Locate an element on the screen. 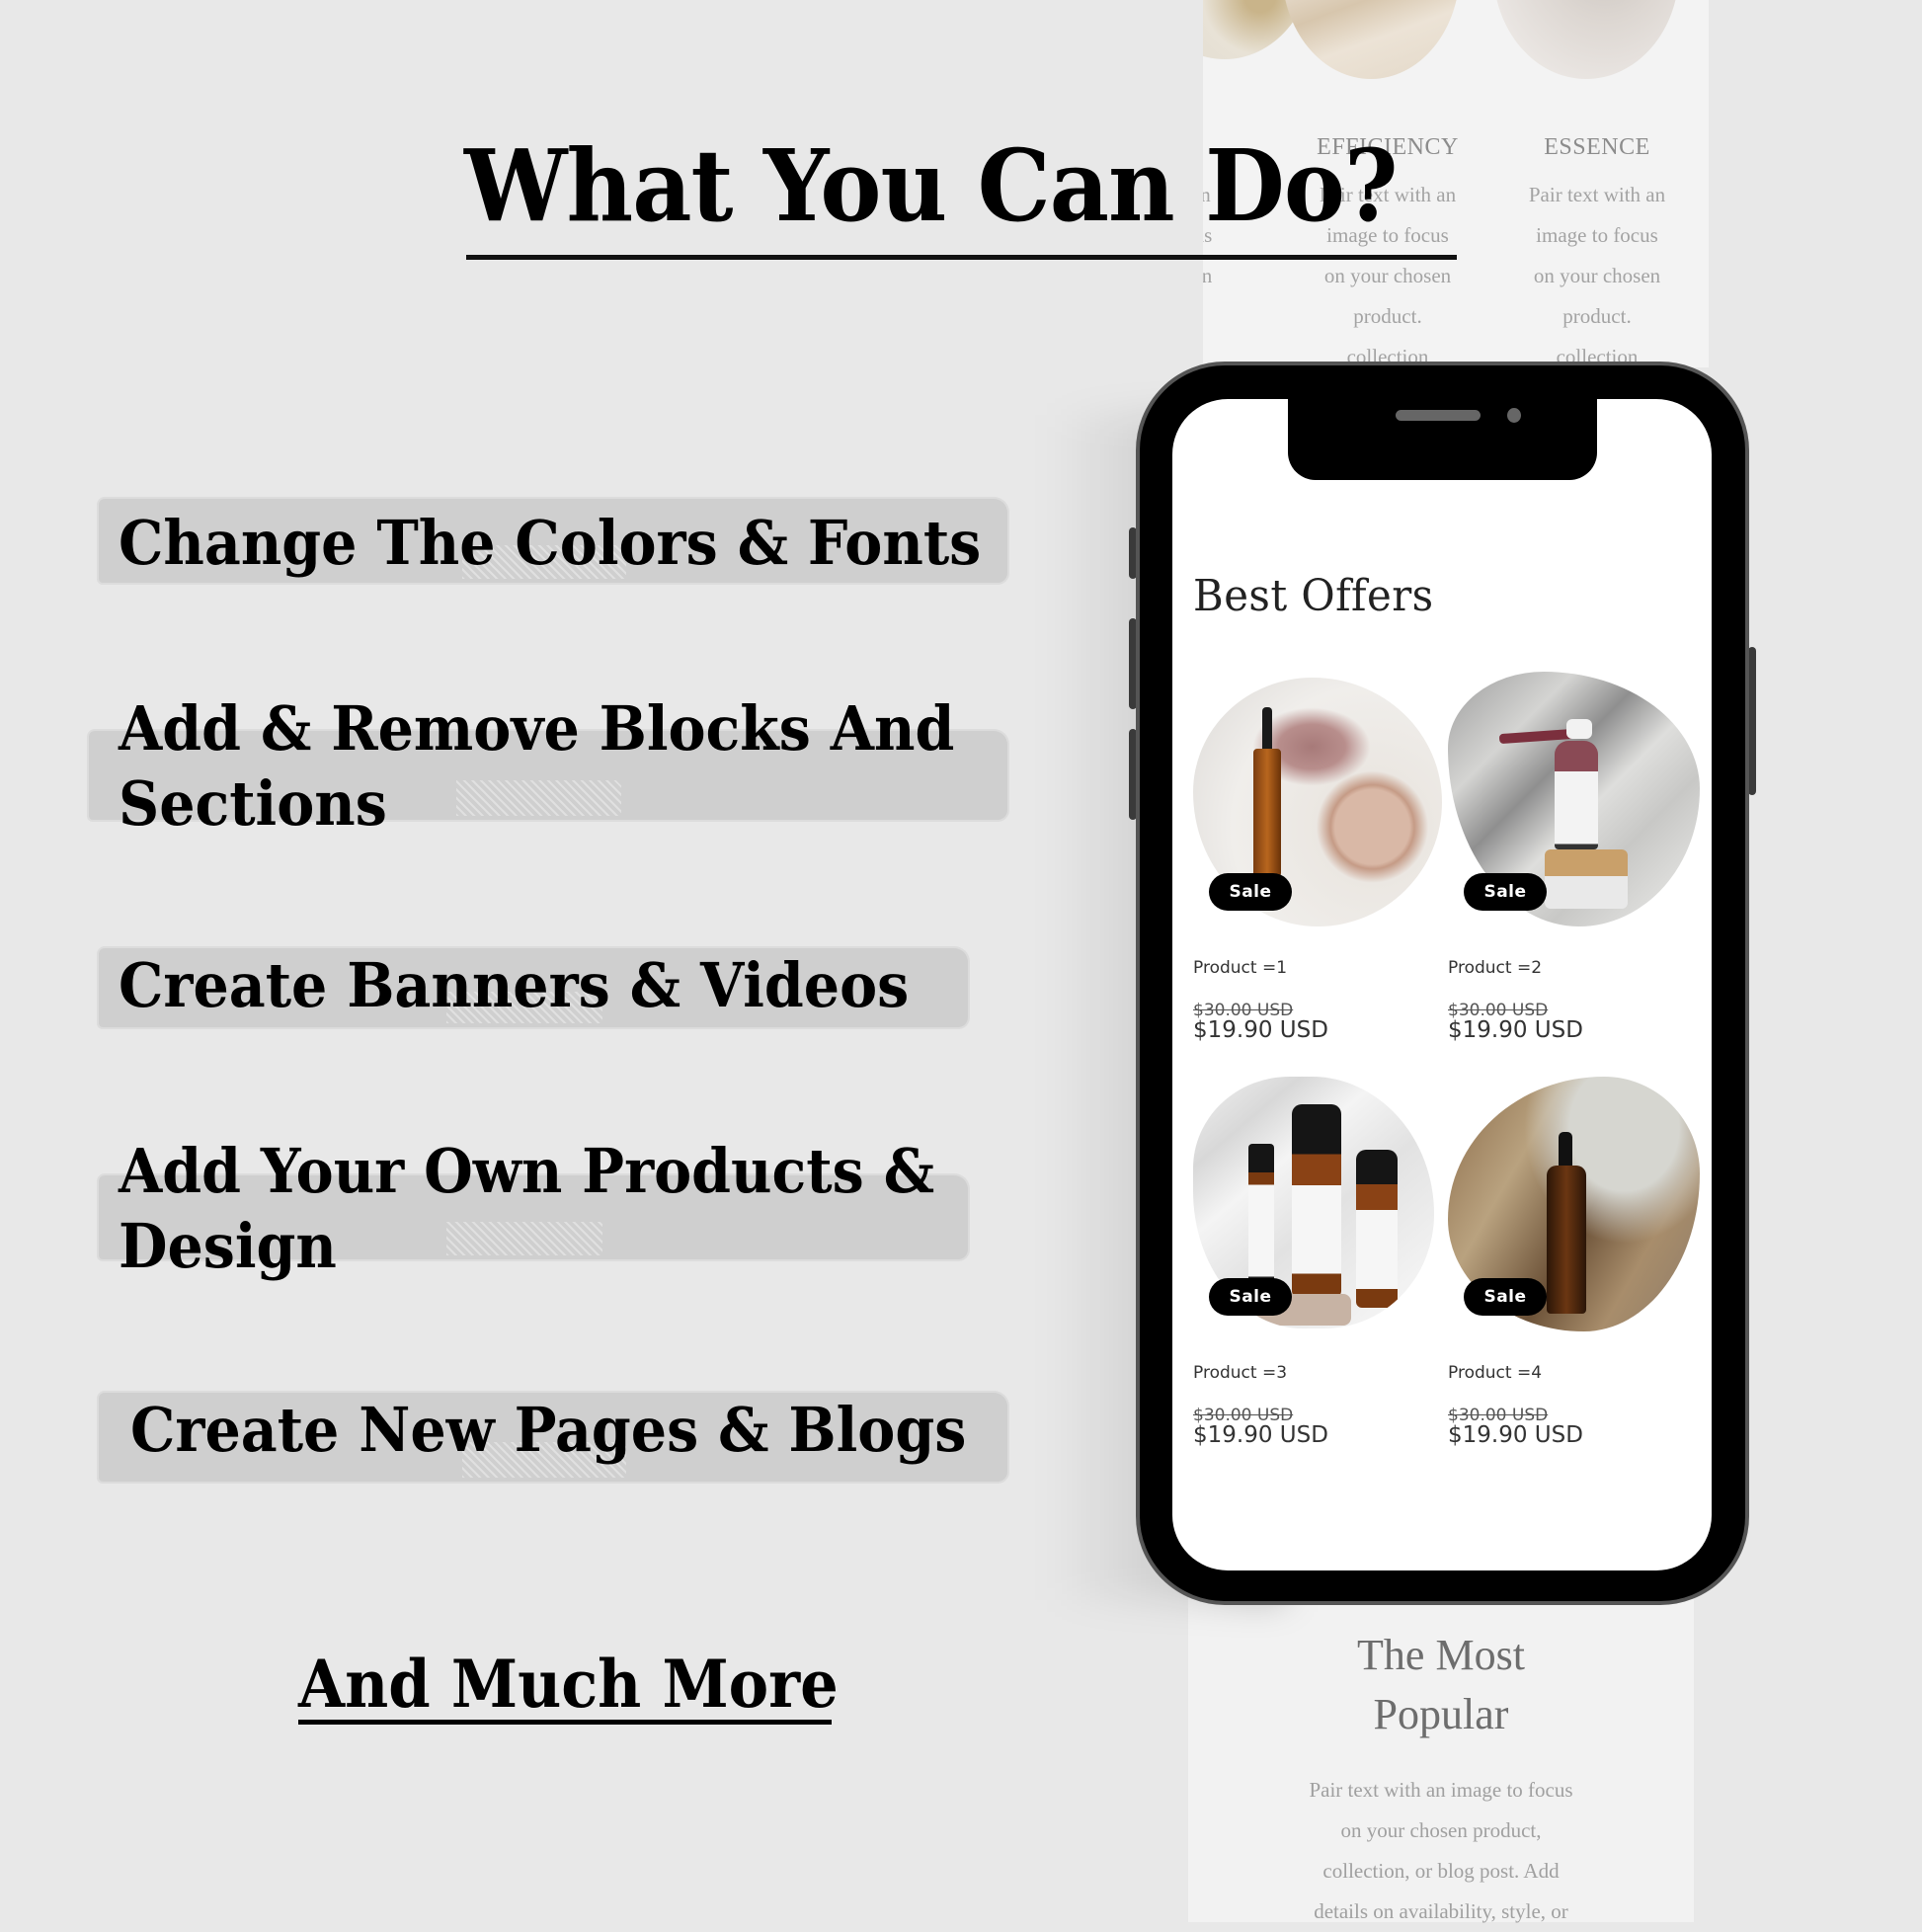 Image resolution: width=1922 pixels, height=1932 pixels. product-card: Sale Product =3 $30.00 USD is located at coordinates (1314, 1254).